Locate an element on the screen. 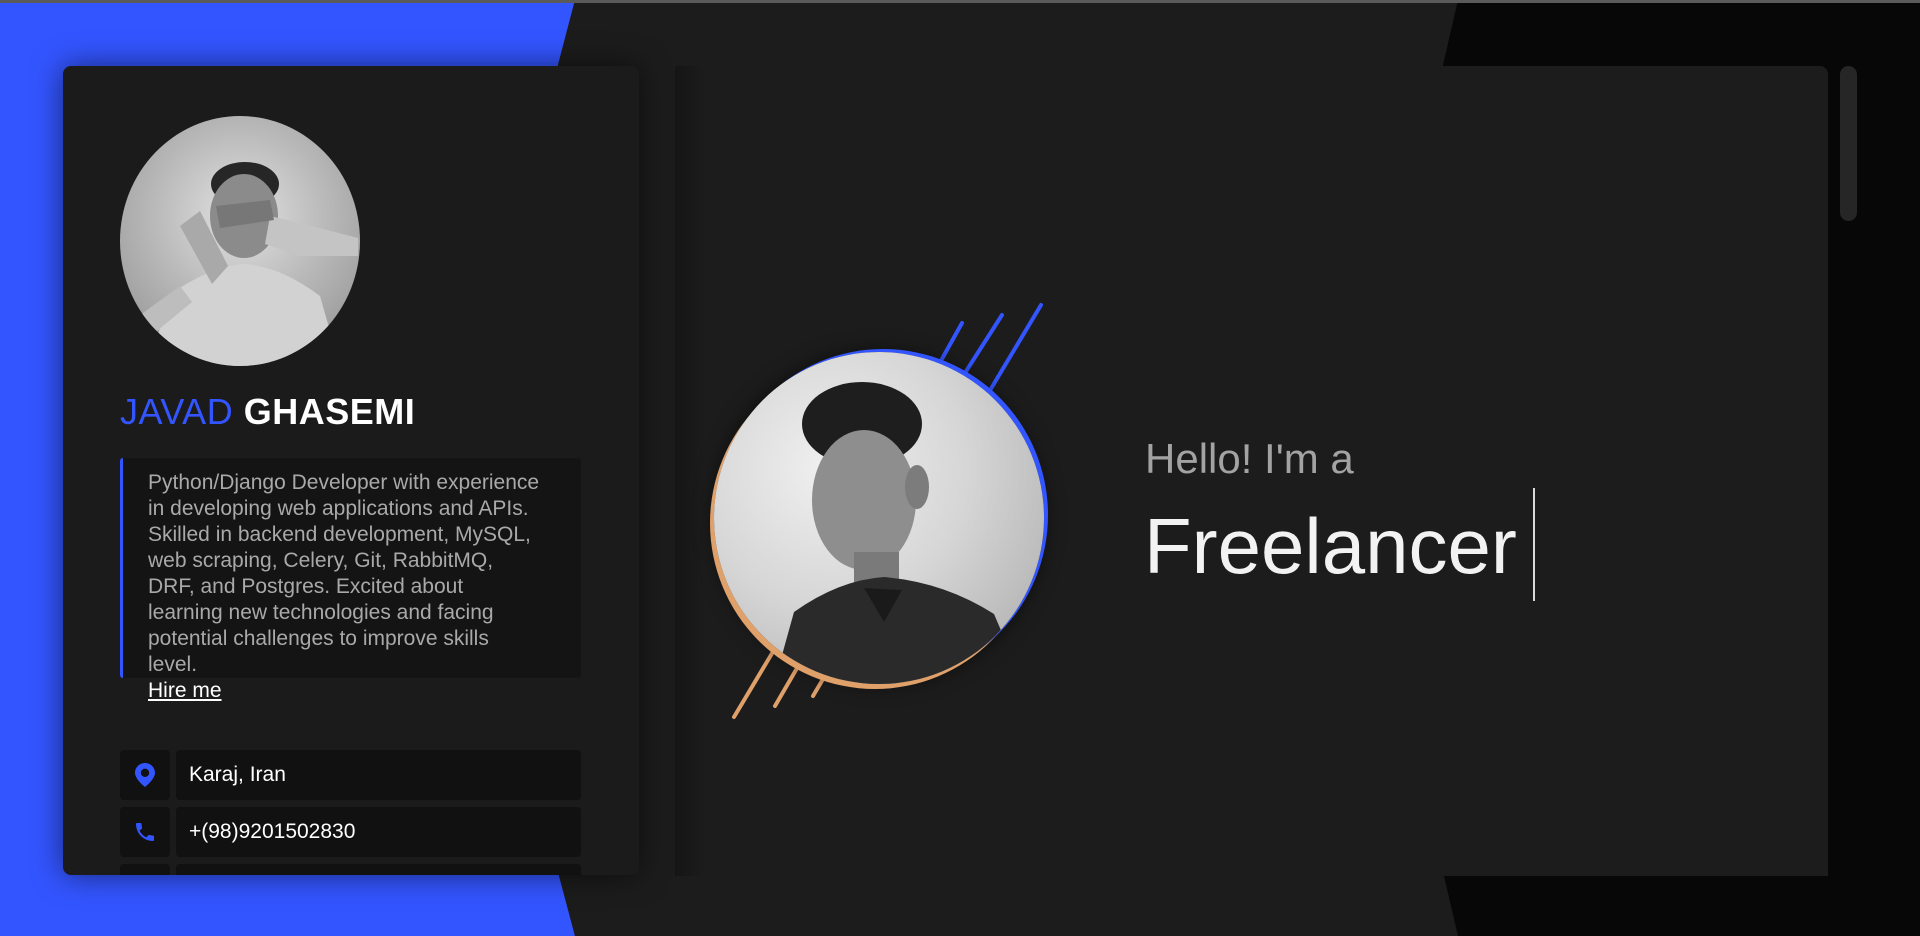 The image size is (1920, 936). page-scrollbar is located at coordinates (1848, 143).